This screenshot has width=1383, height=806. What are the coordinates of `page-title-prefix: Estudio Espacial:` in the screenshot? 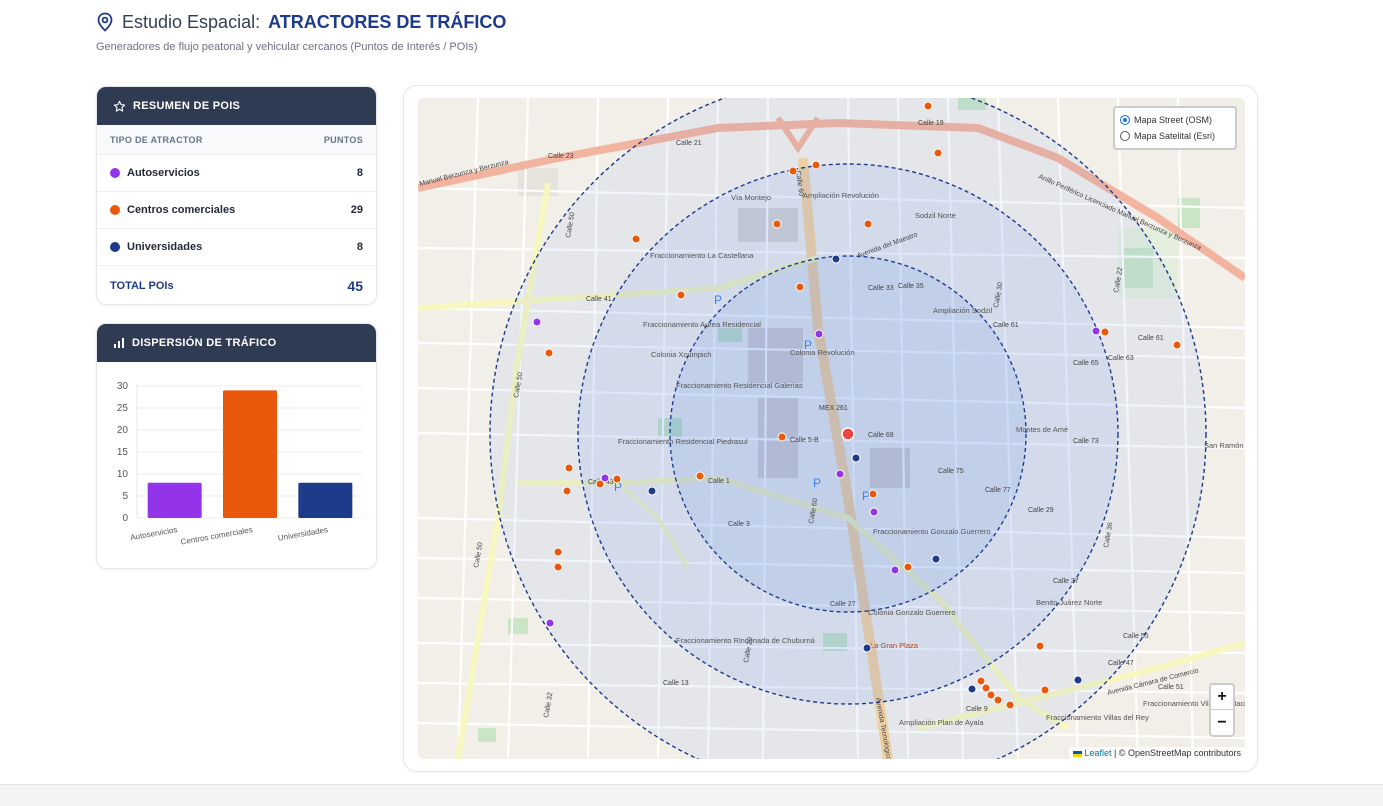 It's located at (191, 21).